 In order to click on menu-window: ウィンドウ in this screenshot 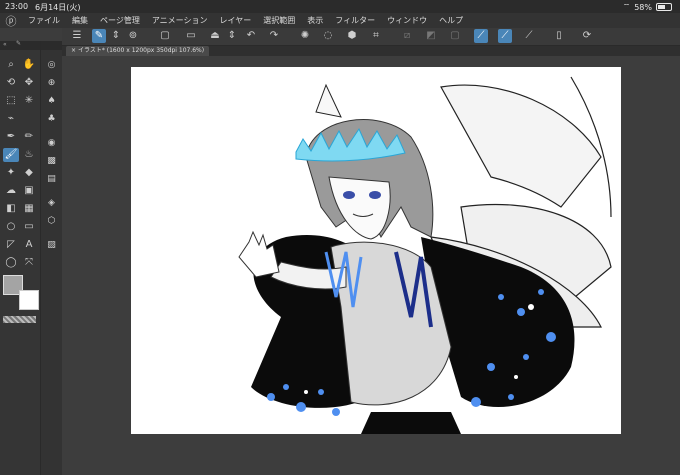, I will do `click(407, 20)`.